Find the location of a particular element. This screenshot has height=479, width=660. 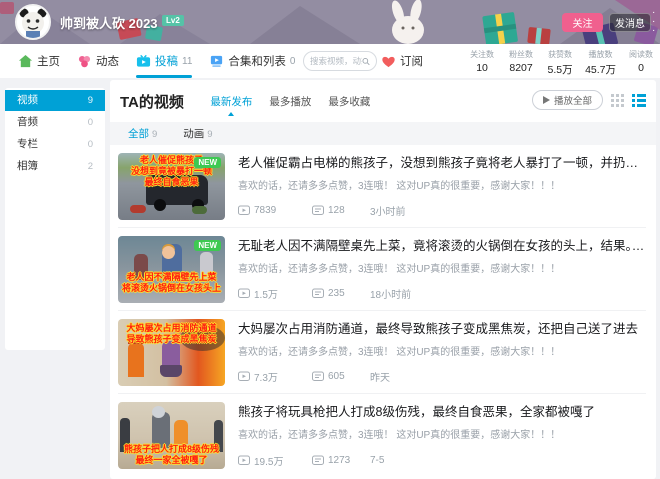

more-options-icon: · · · is located at coordinates (653, 22).